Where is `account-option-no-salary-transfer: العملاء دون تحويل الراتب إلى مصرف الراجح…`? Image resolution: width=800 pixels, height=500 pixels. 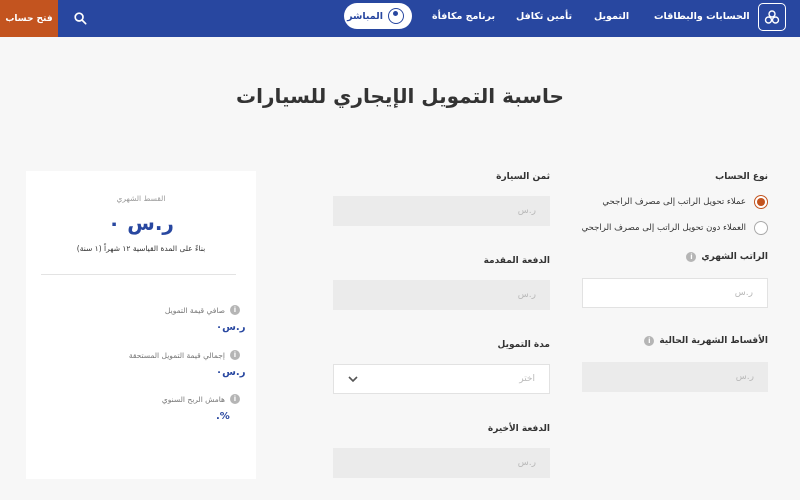
account-option-no-salary-transfer: العملاء دون تحويل الراتب إلى مصرف الراجح… is located at coordinates (675, 228).